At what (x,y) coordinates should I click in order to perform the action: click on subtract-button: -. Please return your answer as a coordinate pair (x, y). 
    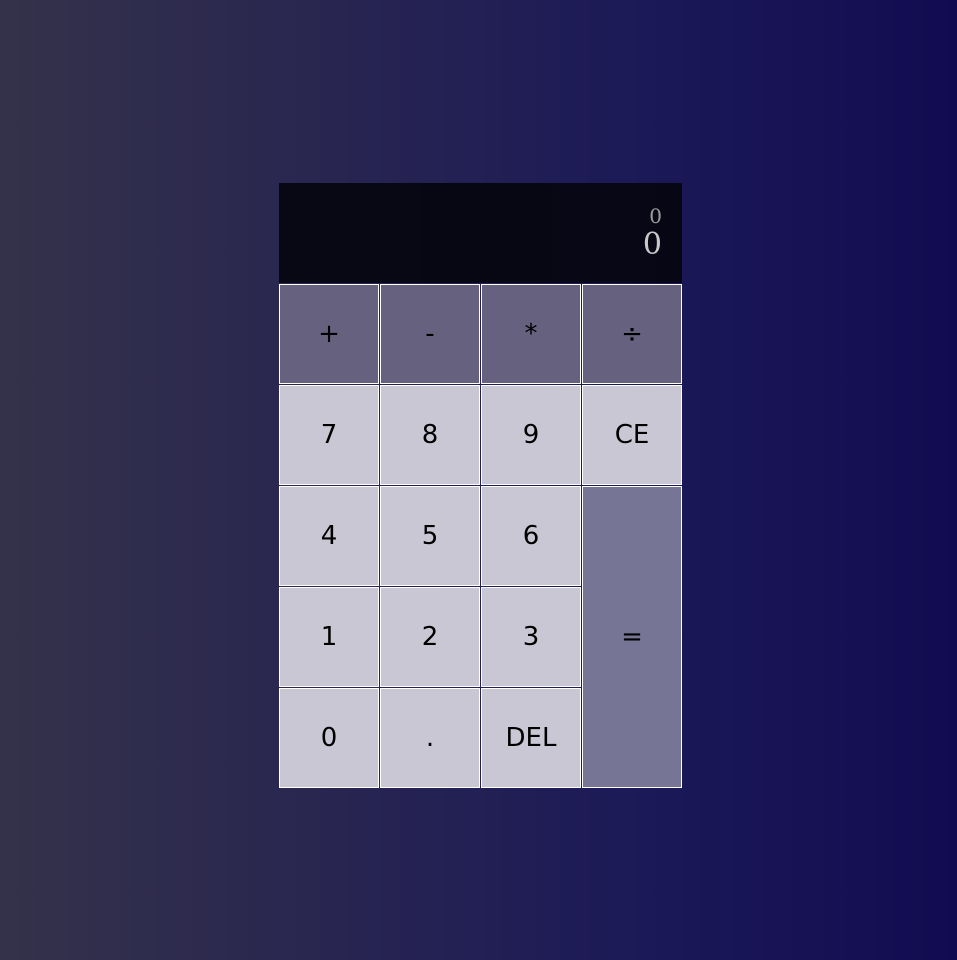
    Looking at the image, I should click on (430, 334).